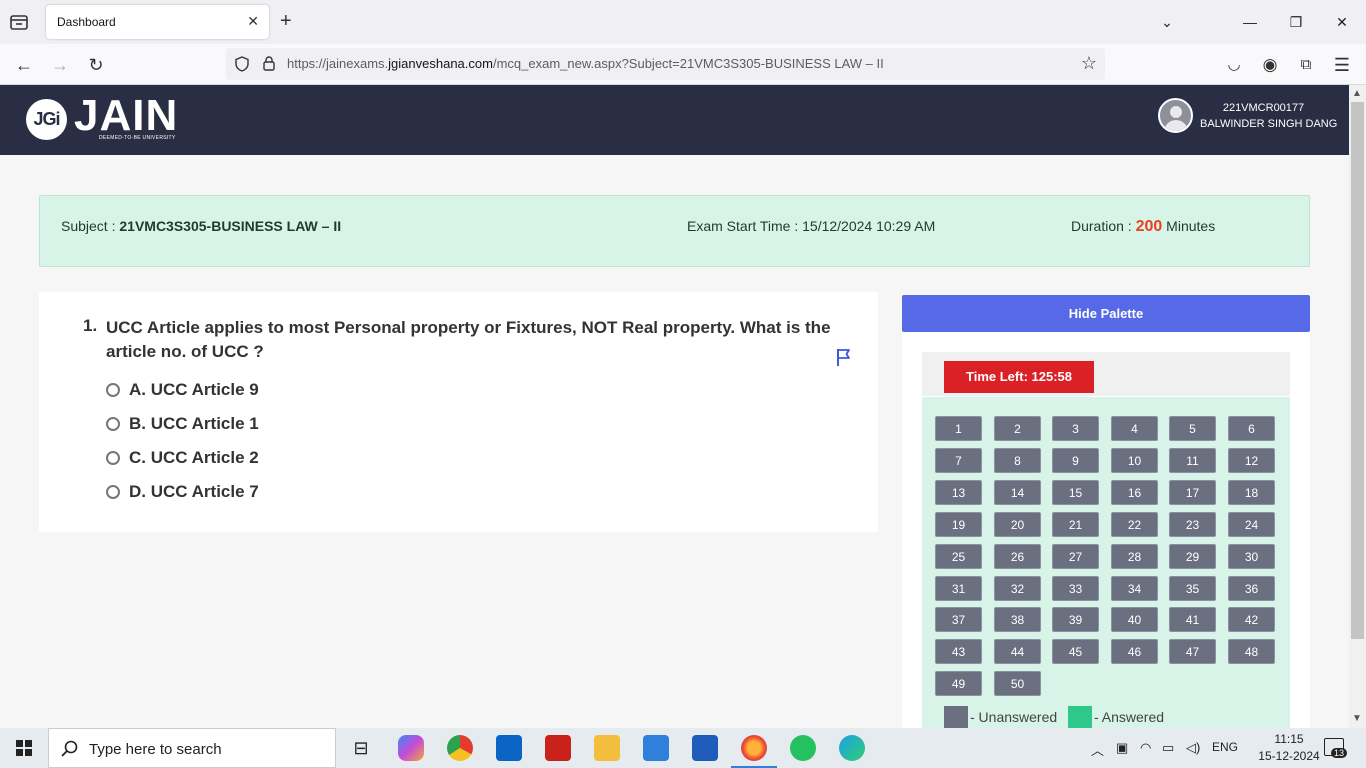 This screenshot has height=768, width=1366. Describe the element at coordinates (19, 22) in the screenshot. I see `tab-list-icon` at that location.